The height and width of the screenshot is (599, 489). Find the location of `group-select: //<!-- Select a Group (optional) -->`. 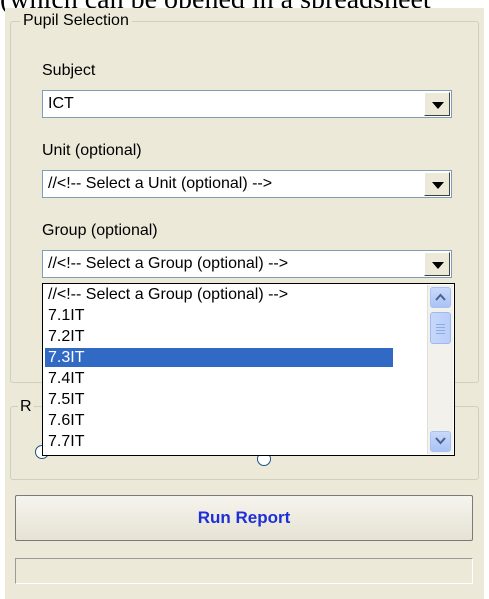

group-select: //<!-- Select a Group (optional) --> is located at coordinates (247, 264).